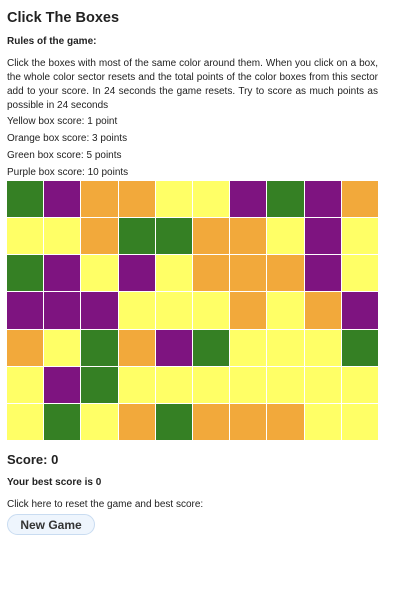 The height and width of the screenshot is (608, 417). I want to click on current-score: Score: 0, so click(33, 459).